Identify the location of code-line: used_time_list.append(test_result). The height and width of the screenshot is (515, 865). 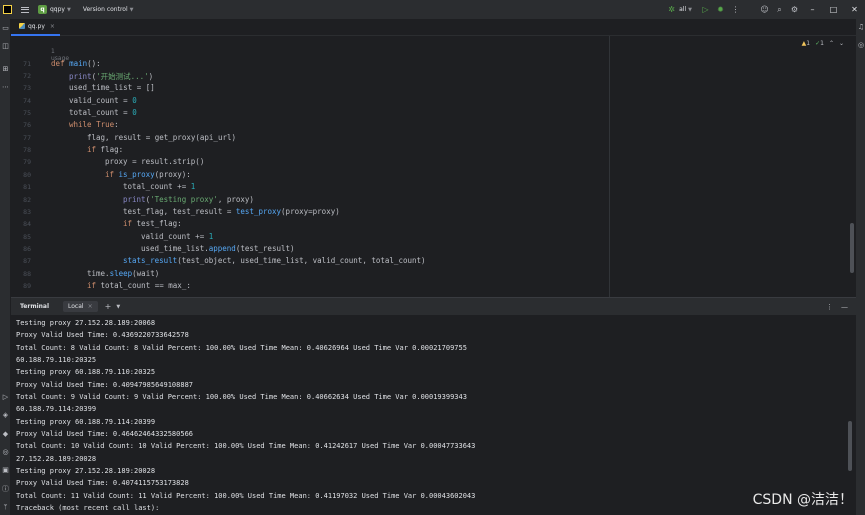
(218, 248).